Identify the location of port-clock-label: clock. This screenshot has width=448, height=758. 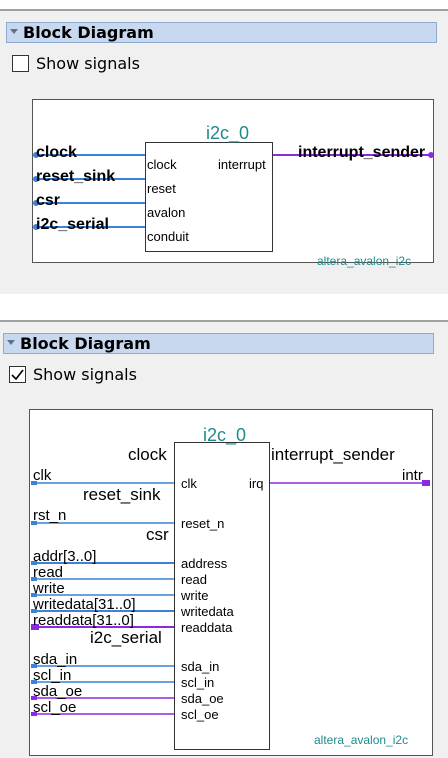
(162, 164).